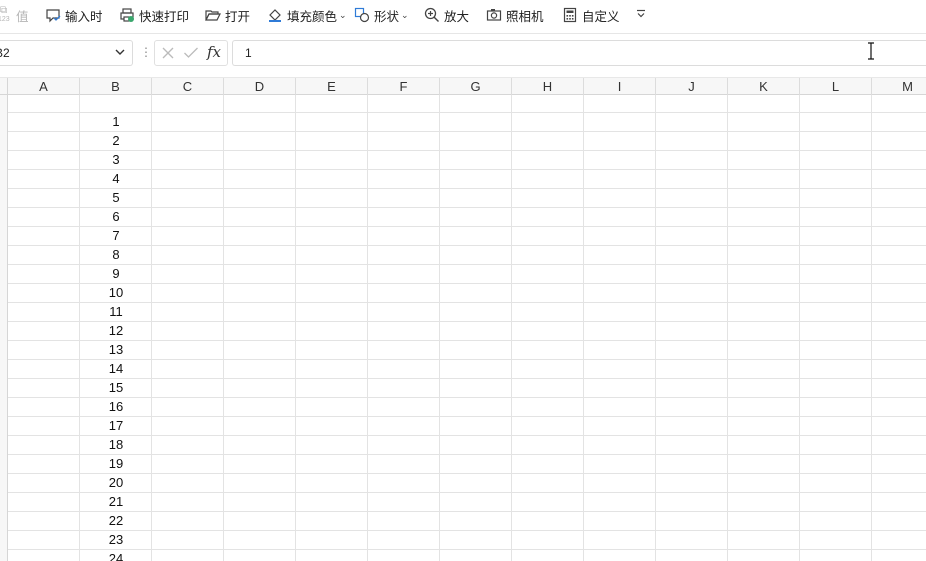  What do you see at coordinates (525, 16) in the screenshot?
I see `camera-label: 照相机` at bounding box center [525, 16].